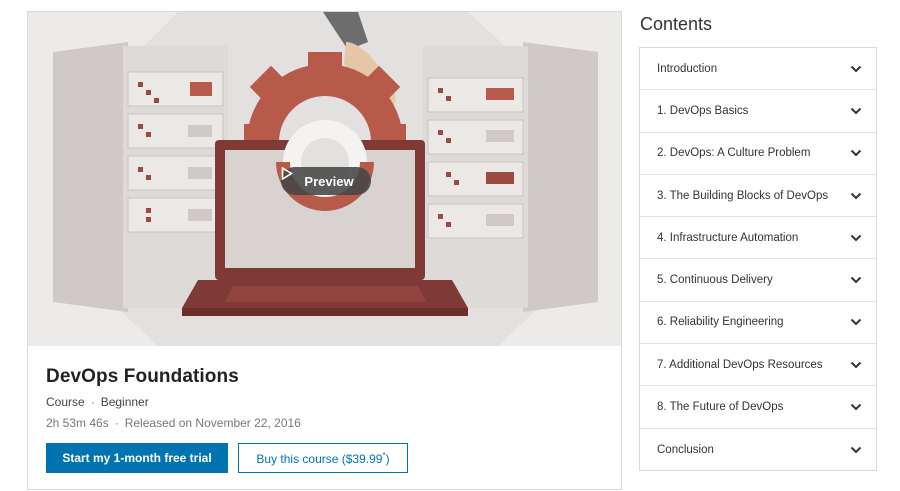  Describe the element at coordinates (77, 423) in the screenshot. I see `course-duration: 2h 53m 46s` at that location.